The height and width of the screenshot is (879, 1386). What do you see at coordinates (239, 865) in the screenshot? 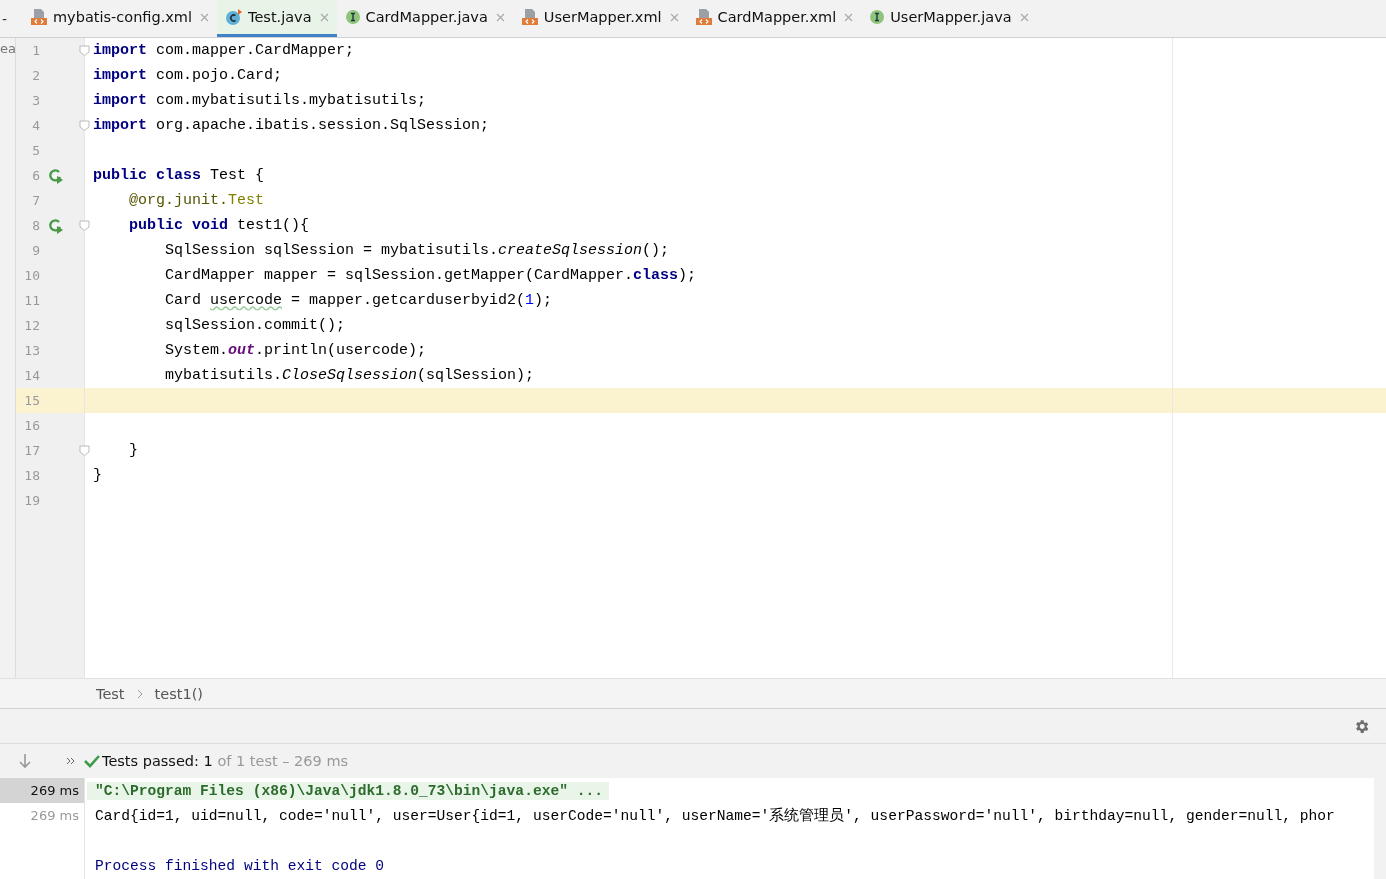
I see `console-line: Process finished with exit code 0` at bounding box center [239, 865].